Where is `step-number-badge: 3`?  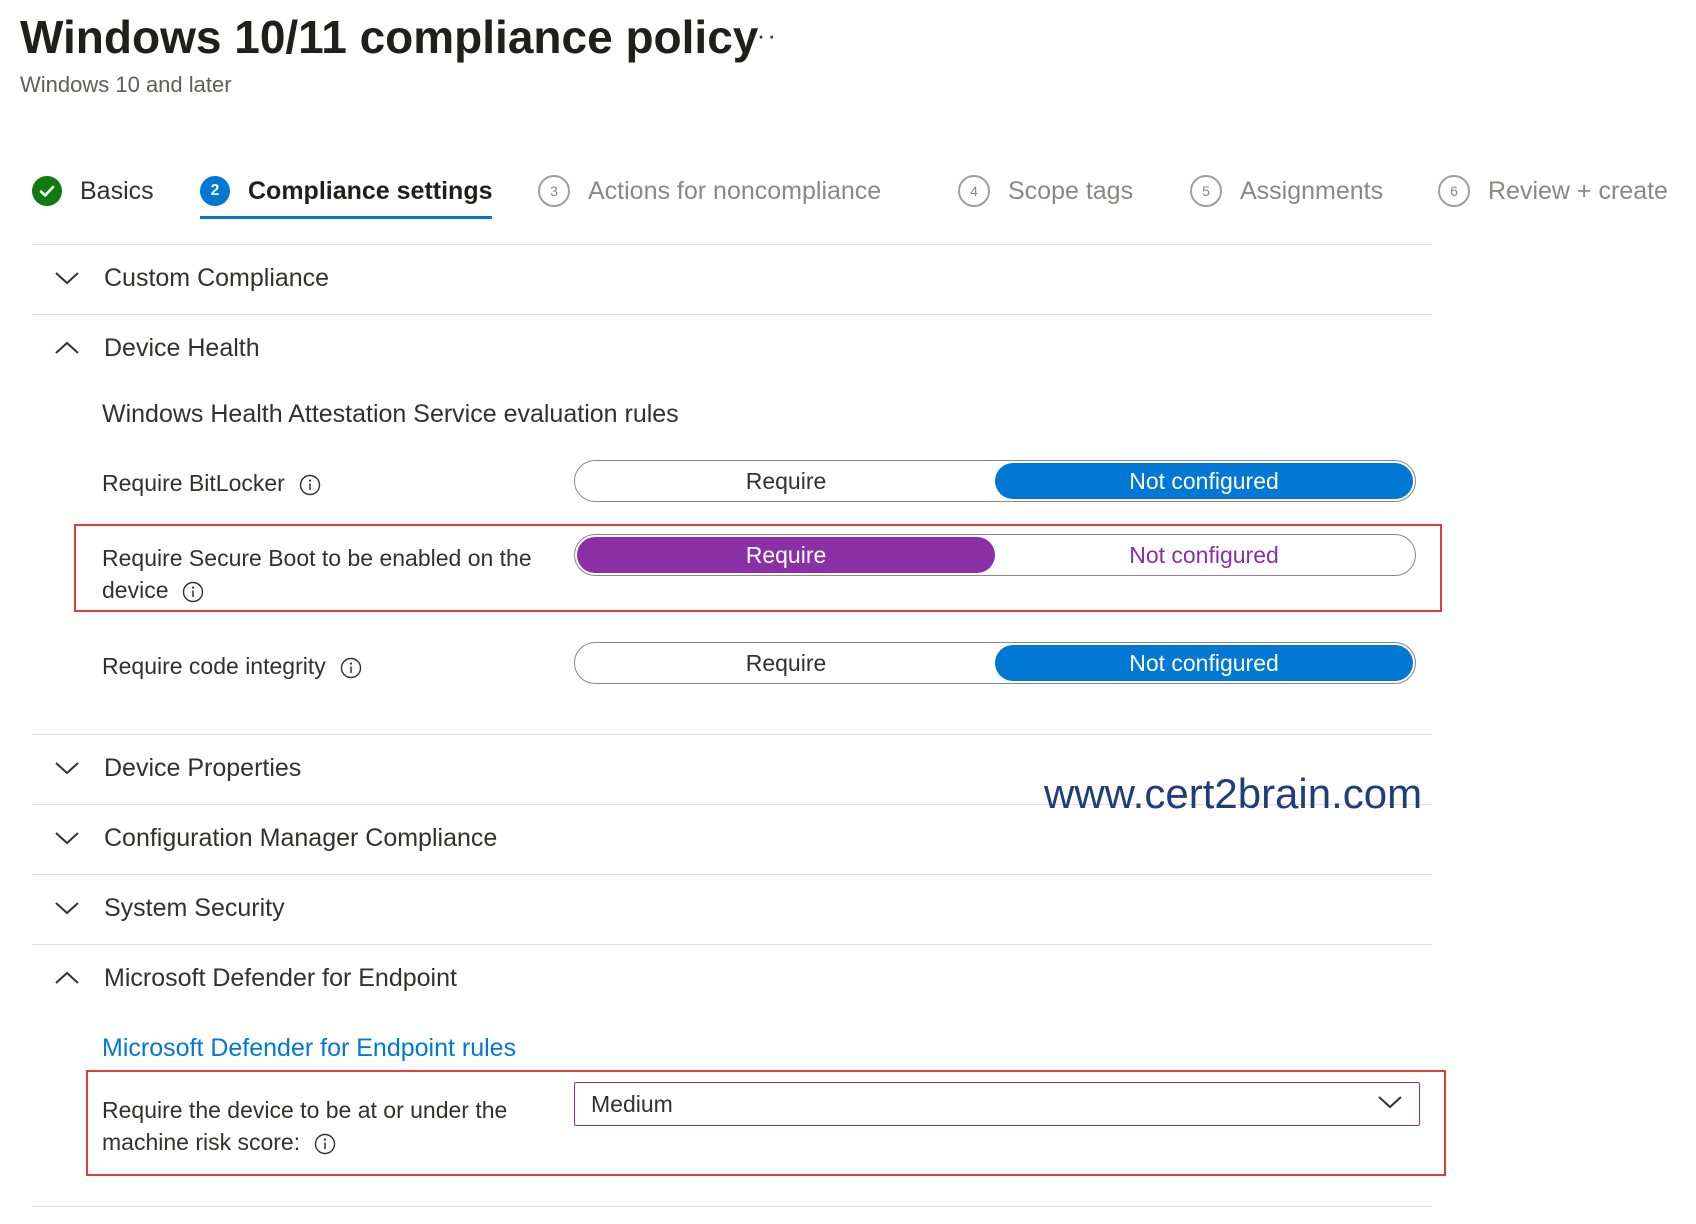
step-number-badge: 3 is located at coordinates (554, 191).